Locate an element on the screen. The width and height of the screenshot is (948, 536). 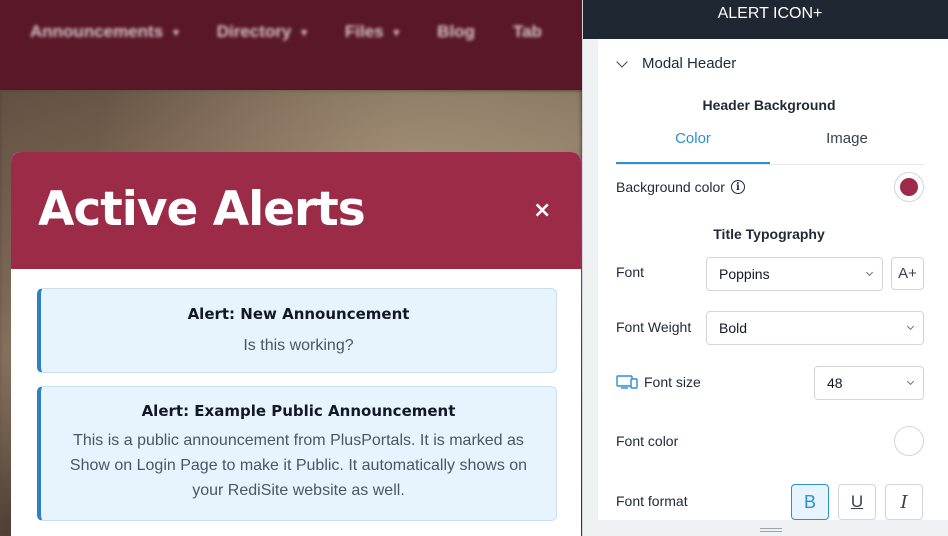
italic-icon: I is located at coordinates (904, 502).